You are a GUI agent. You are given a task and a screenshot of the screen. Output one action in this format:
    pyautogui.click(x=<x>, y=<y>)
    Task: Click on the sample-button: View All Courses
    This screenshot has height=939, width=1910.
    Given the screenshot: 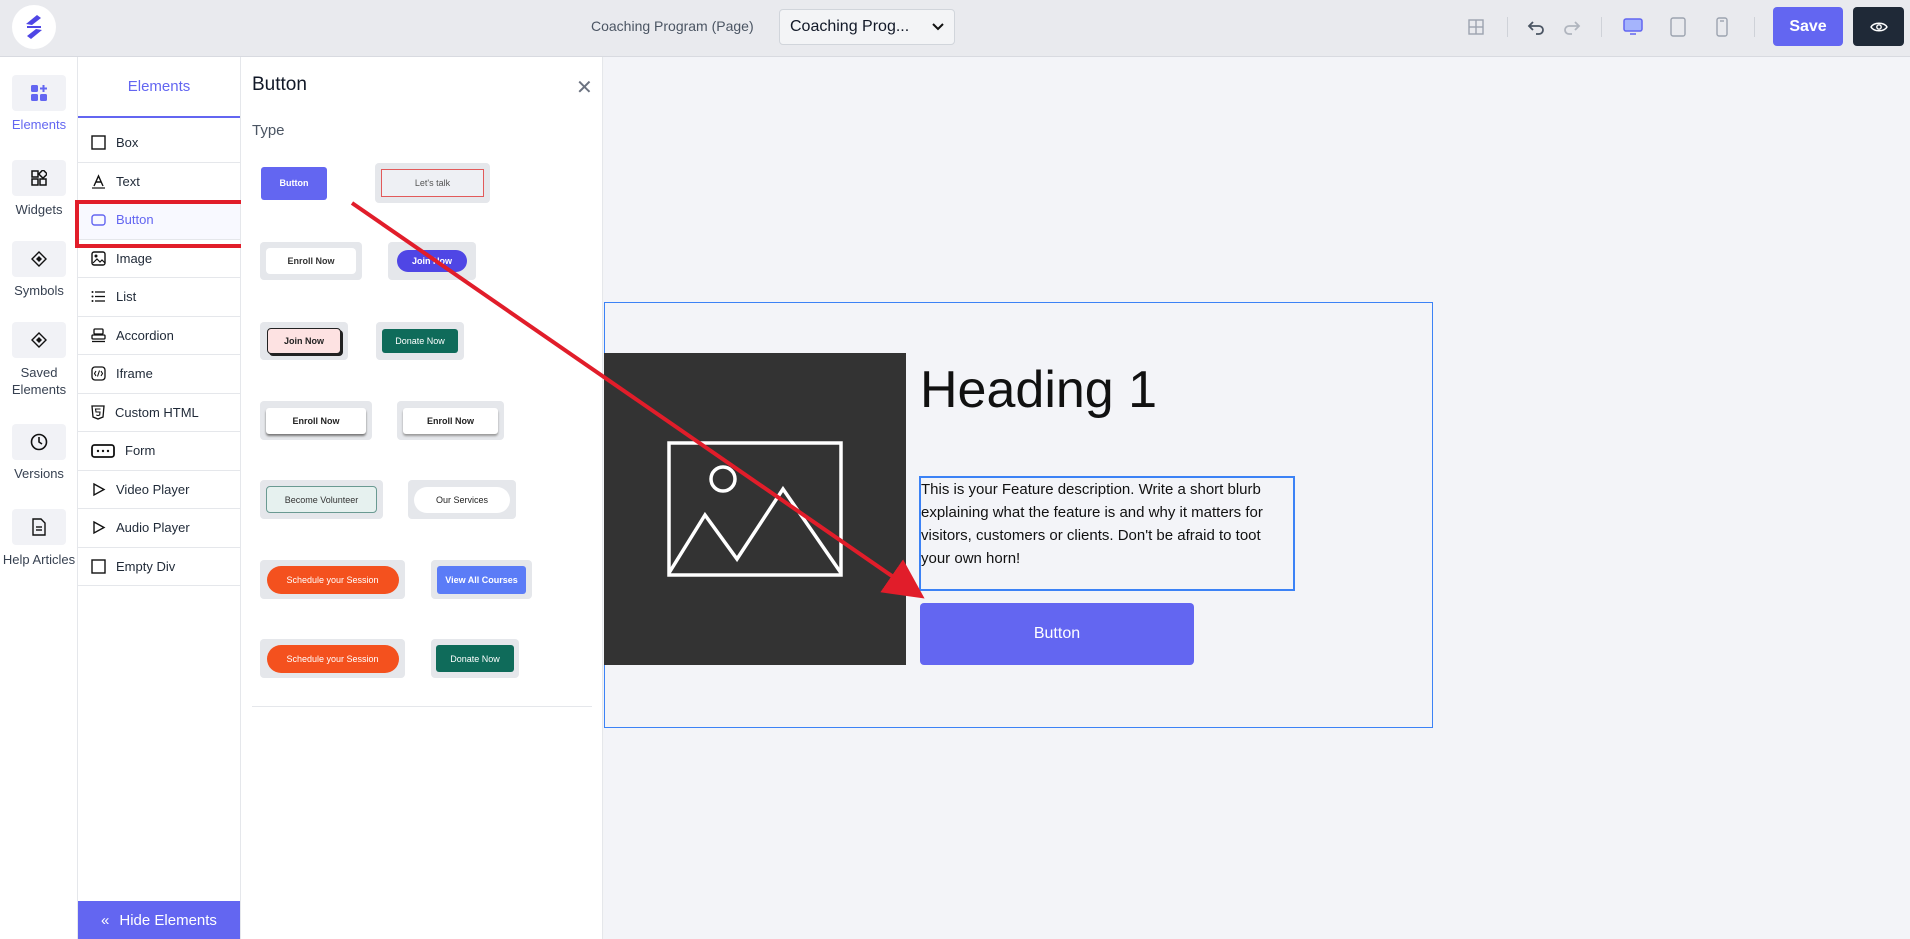 What is the action you would take?
    pyautogui.click(x=481, y=579)
    